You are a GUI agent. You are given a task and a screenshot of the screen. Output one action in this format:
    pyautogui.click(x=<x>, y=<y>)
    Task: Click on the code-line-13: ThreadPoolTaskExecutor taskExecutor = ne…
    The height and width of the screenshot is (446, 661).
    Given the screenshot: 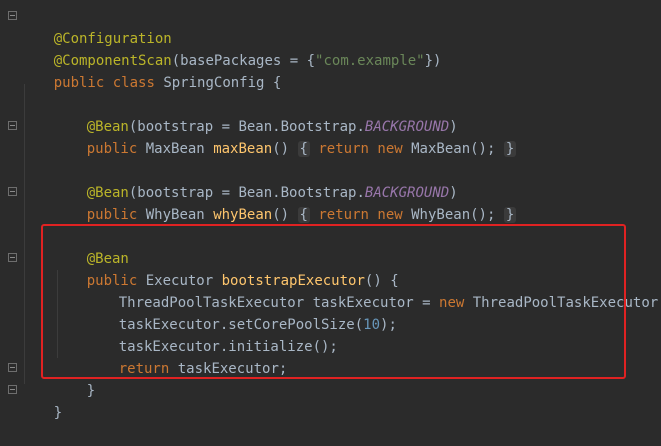 What is the action you would take?
    pyautogui.click(x=373, y=290)
    